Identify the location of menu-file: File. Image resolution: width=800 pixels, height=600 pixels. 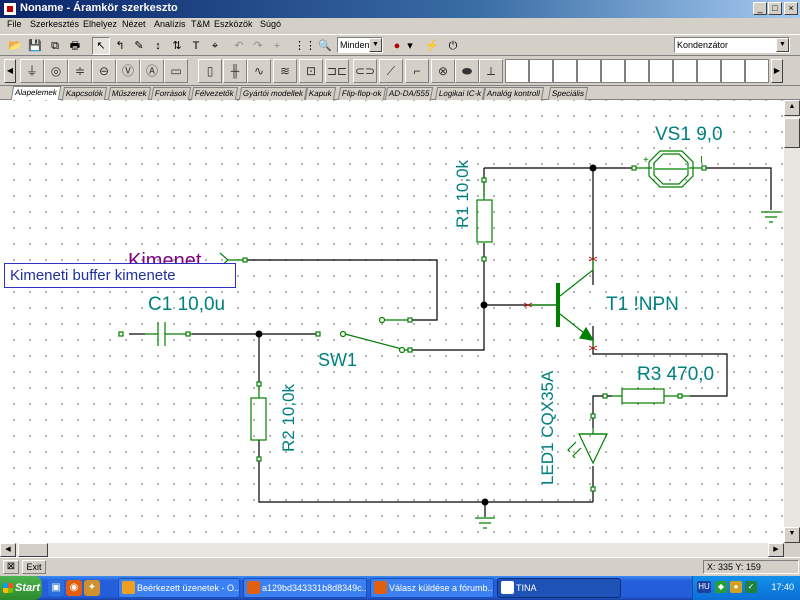
(14, 24).